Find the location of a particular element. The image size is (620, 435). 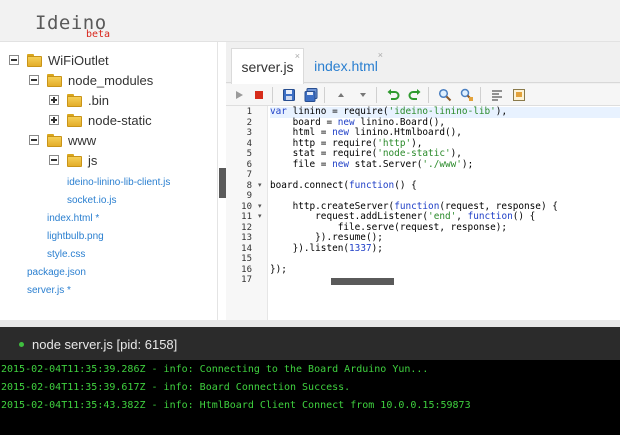

code-line: request.addListener('end', function() { is located at coordinates (402, 217).